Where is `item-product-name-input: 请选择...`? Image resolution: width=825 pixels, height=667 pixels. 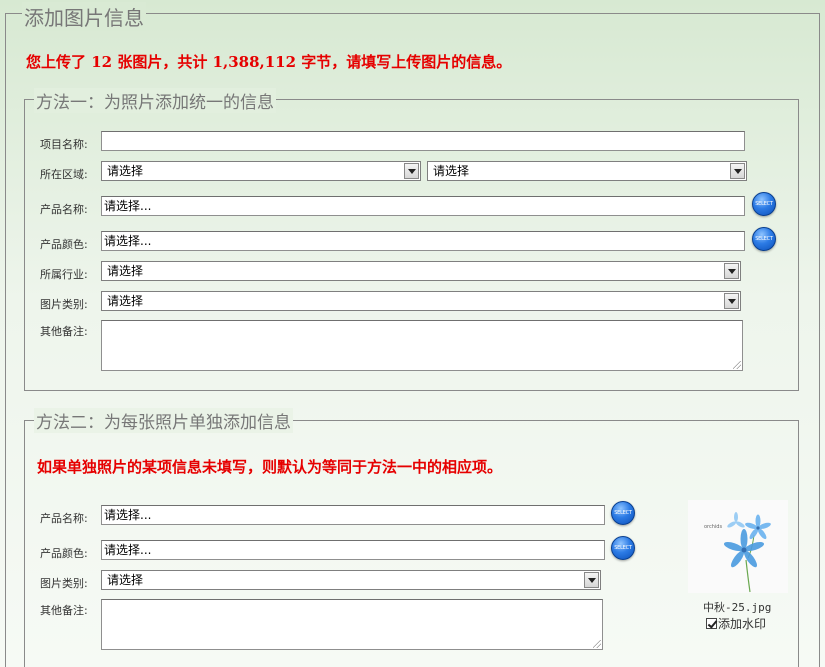 item-product-name-input: 请选择... is located at coordinates (353, 515).